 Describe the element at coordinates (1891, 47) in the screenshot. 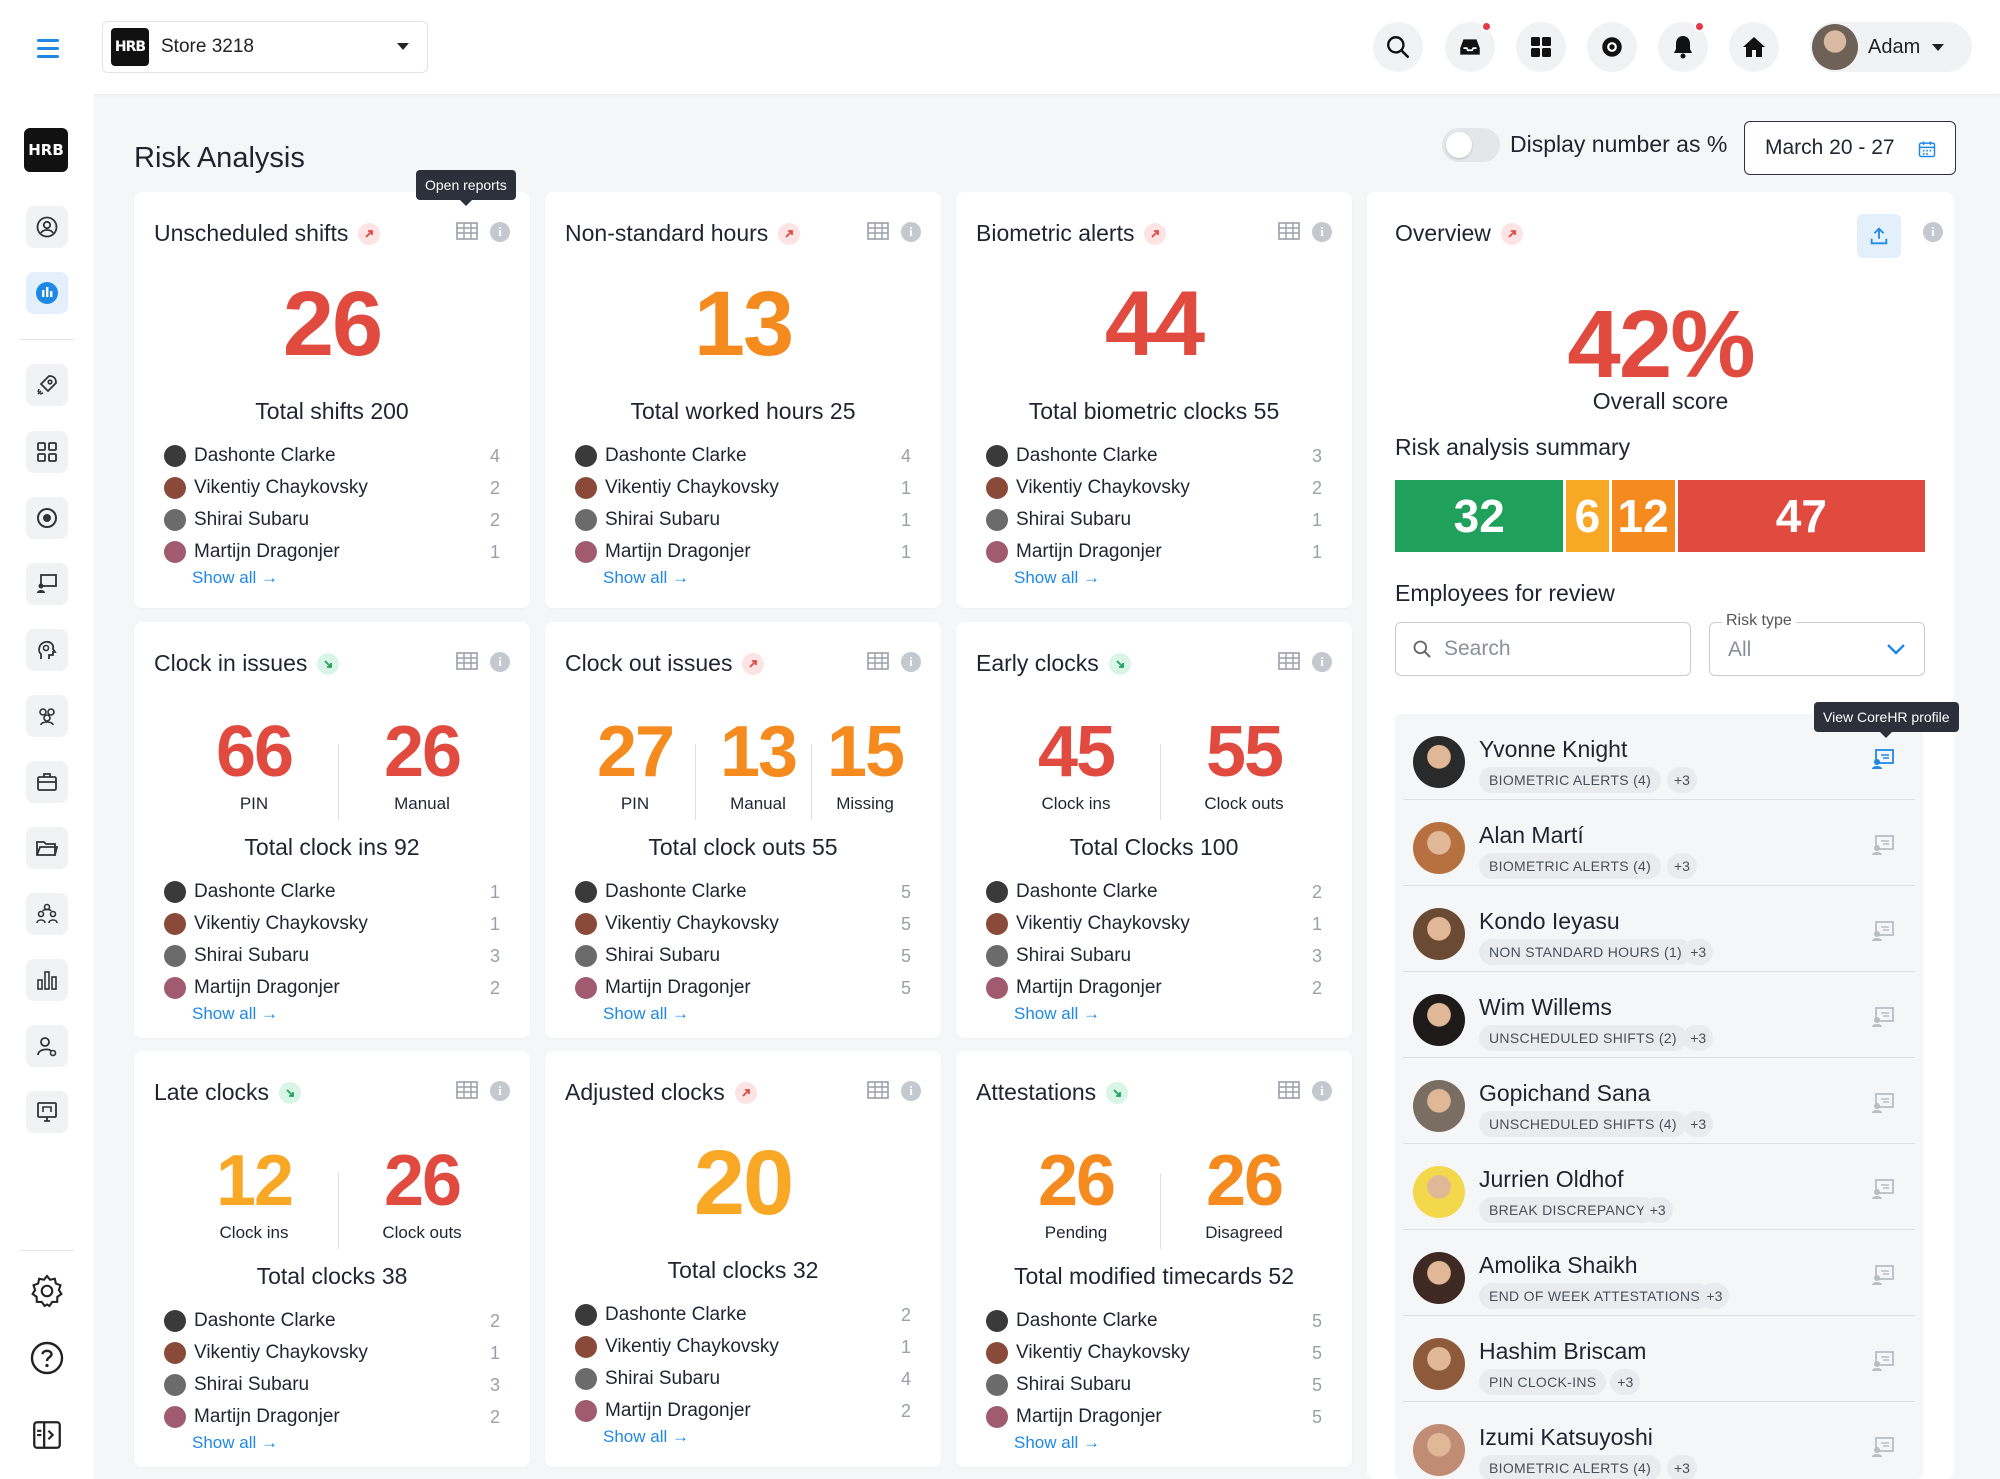

I see `user-menu: Adam` at that location.